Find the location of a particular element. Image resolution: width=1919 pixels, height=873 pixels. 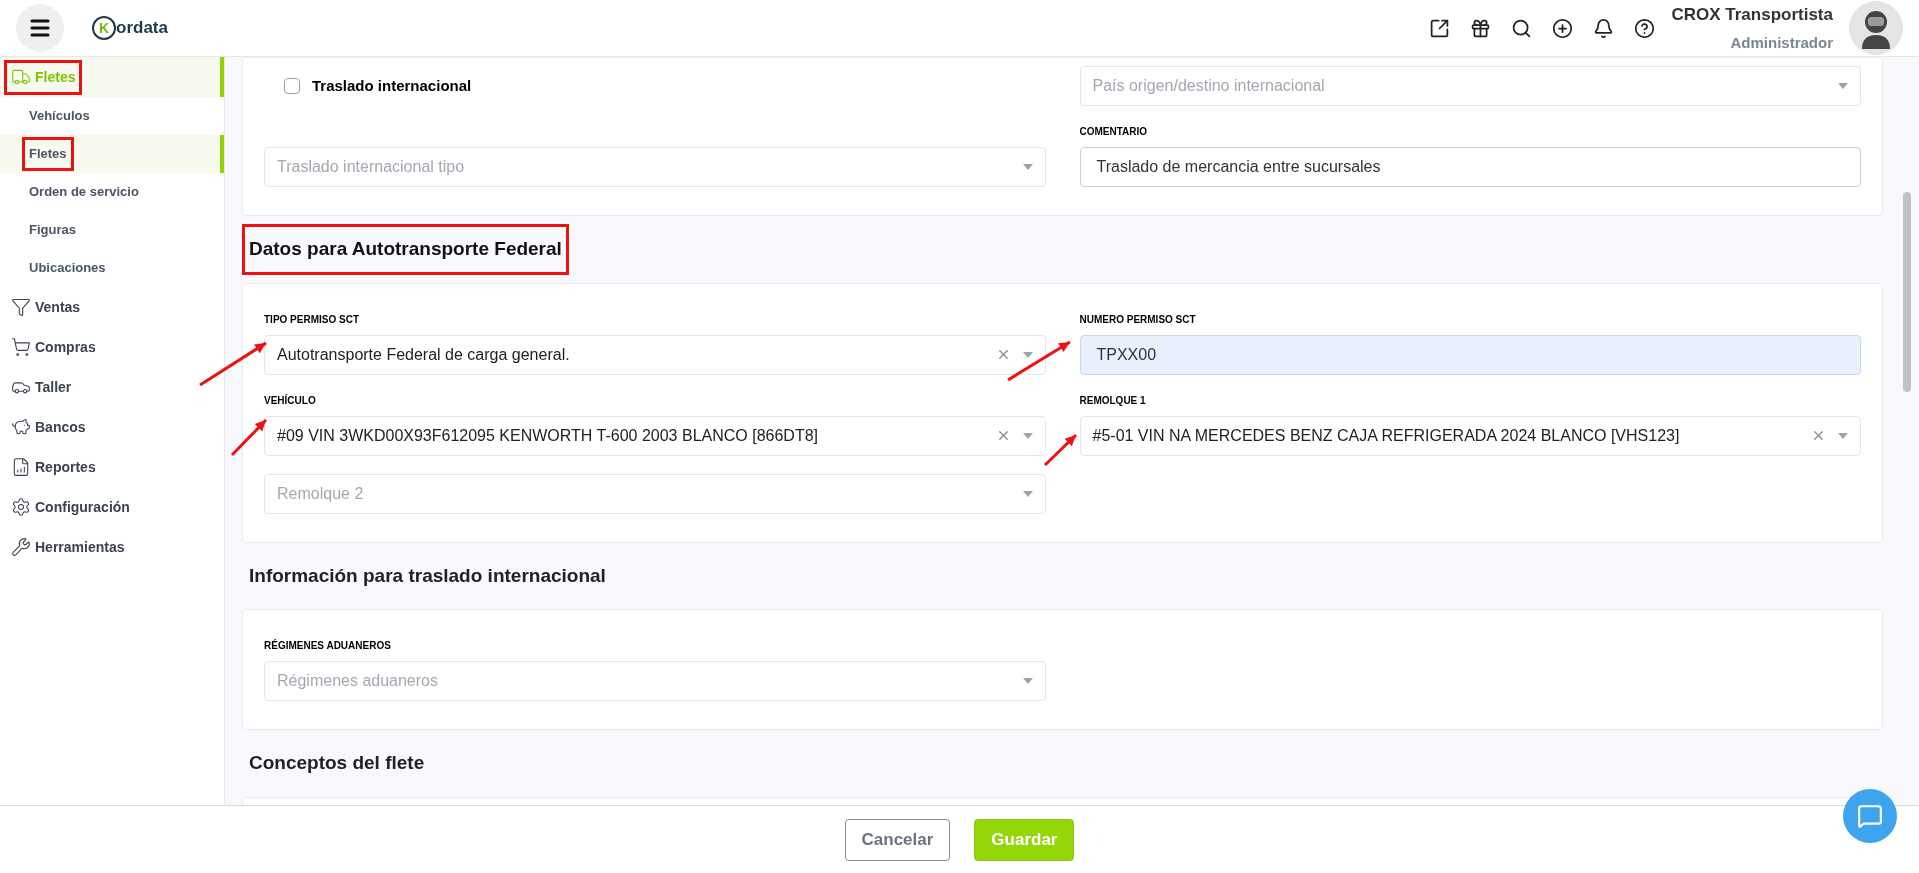

nav-link: Orden de servicio is located at coordinates (84, 192).